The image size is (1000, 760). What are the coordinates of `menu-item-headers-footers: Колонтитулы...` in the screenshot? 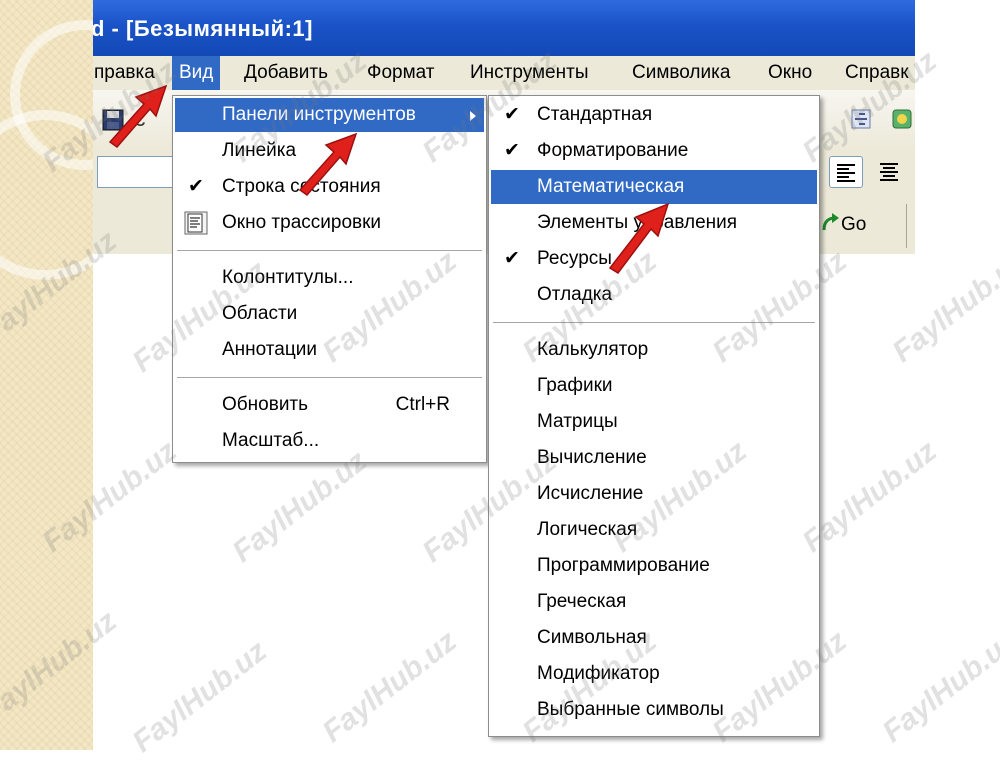 It's located at (329, 278).